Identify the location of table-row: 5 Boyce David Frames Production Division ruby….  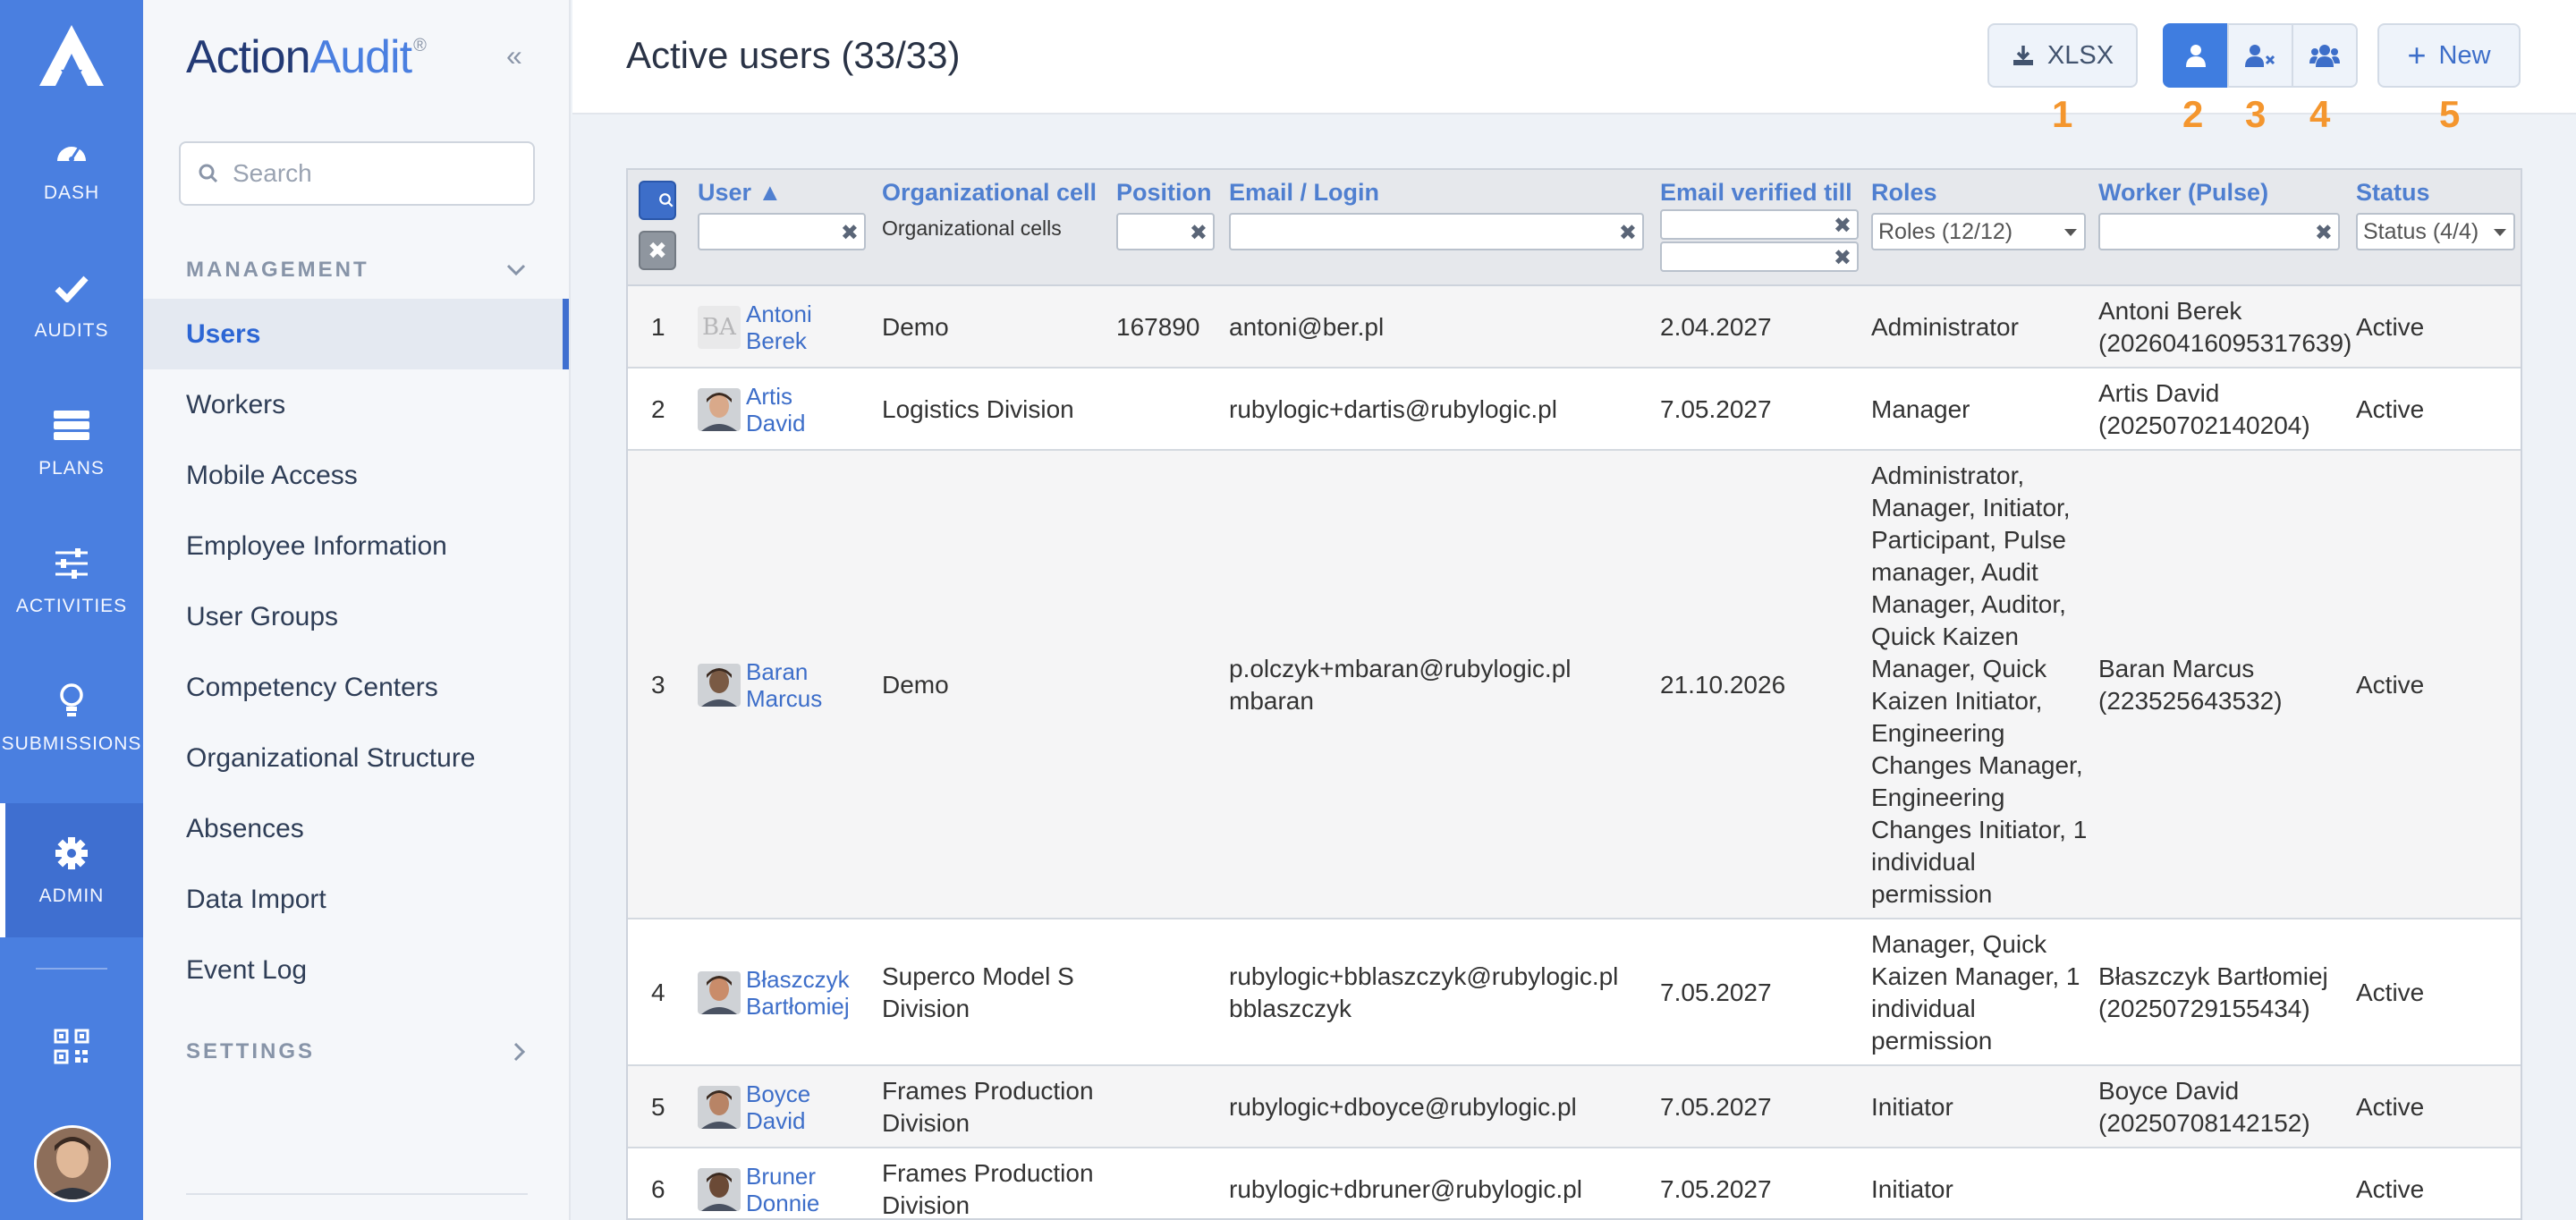
(1574, 1107).